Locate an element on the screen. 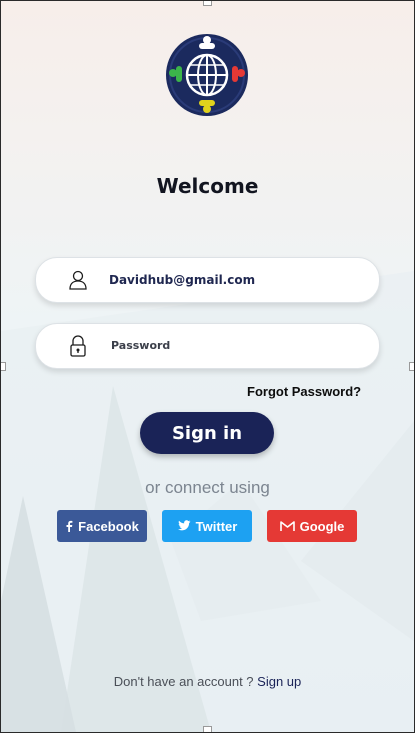 The width and height of the screenshot is (415, 733). google-button: Google is located at coordinates (312, 526).